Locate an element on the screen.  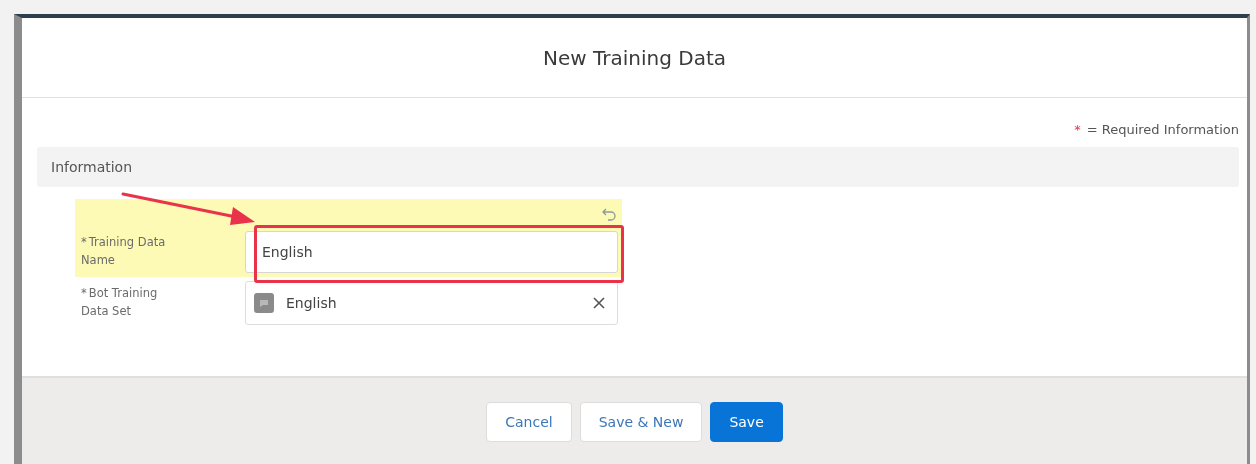
undo-icon is located at coordinates (609, 214).